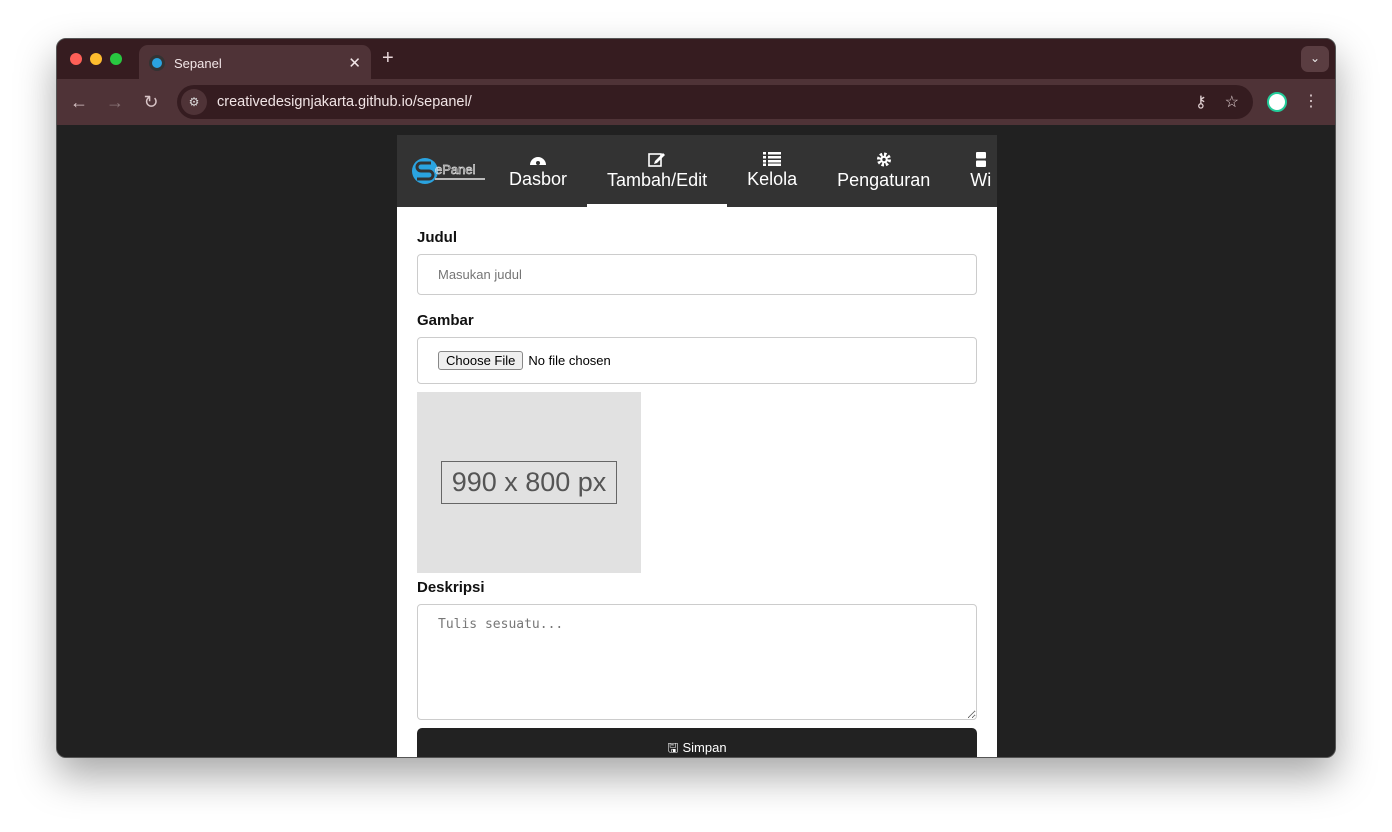 This screenshot has width=1392, height=832. What do you see at coordinates (981, 179) in the screenshot?
I see `menu-label: Wi` at bounding box center [981, 179].